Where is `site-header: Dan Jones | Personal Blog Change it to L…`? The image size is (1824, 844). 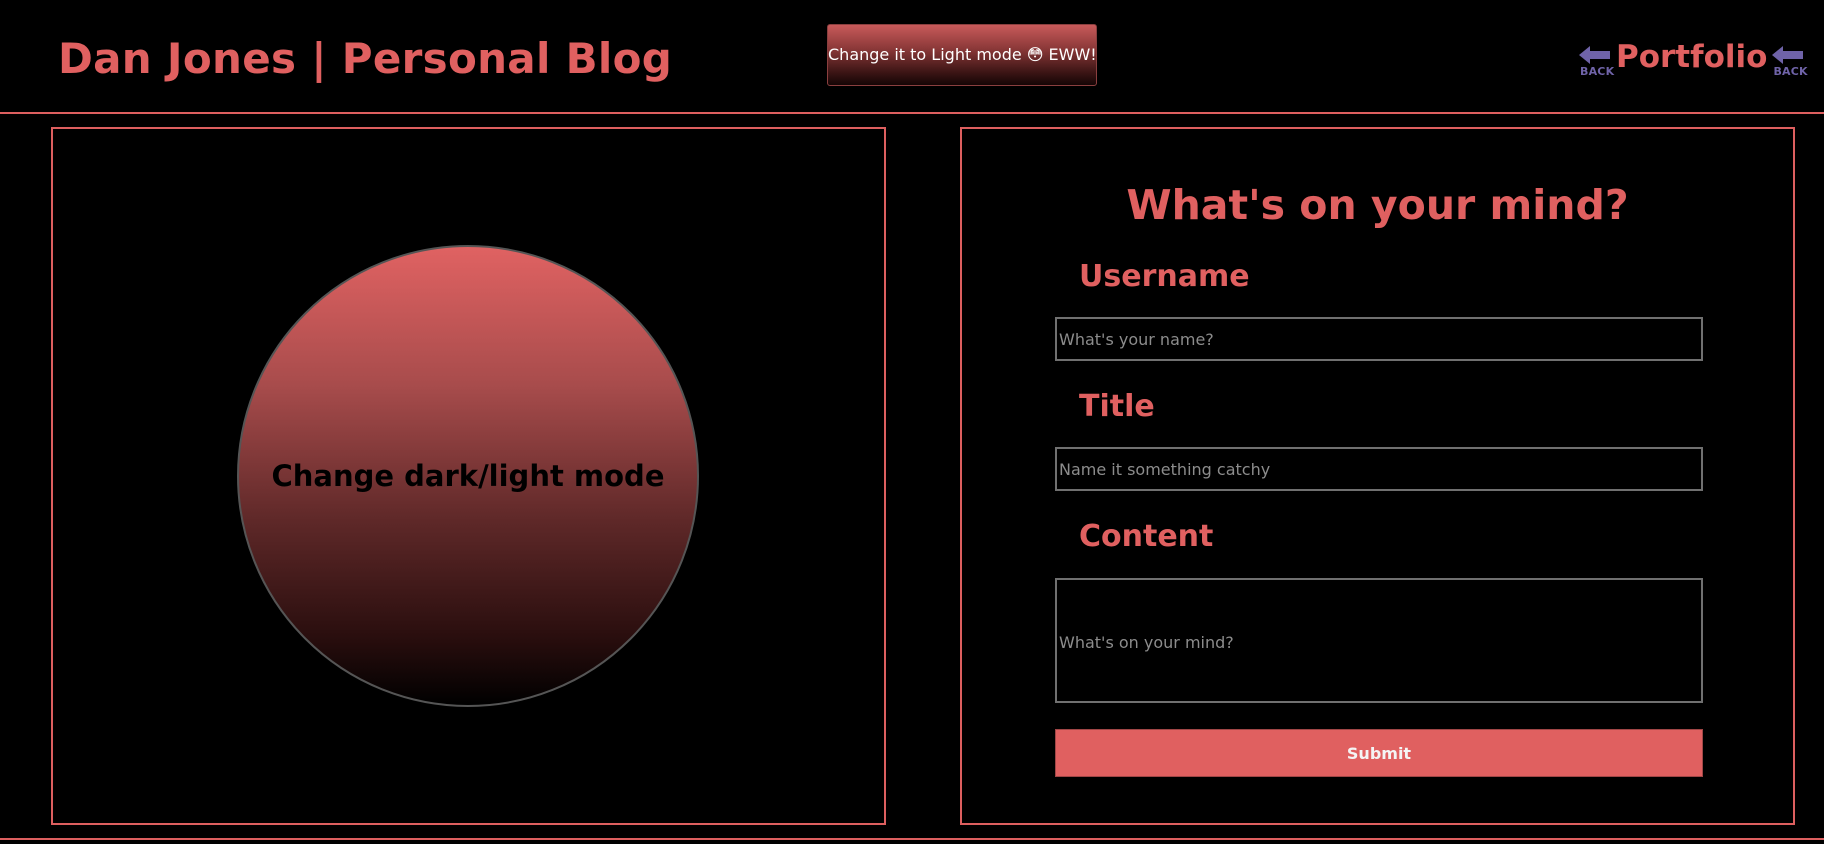
site-header: Dan Jones | Personal Blog Change it to L… is located at coordinates (912, 57).